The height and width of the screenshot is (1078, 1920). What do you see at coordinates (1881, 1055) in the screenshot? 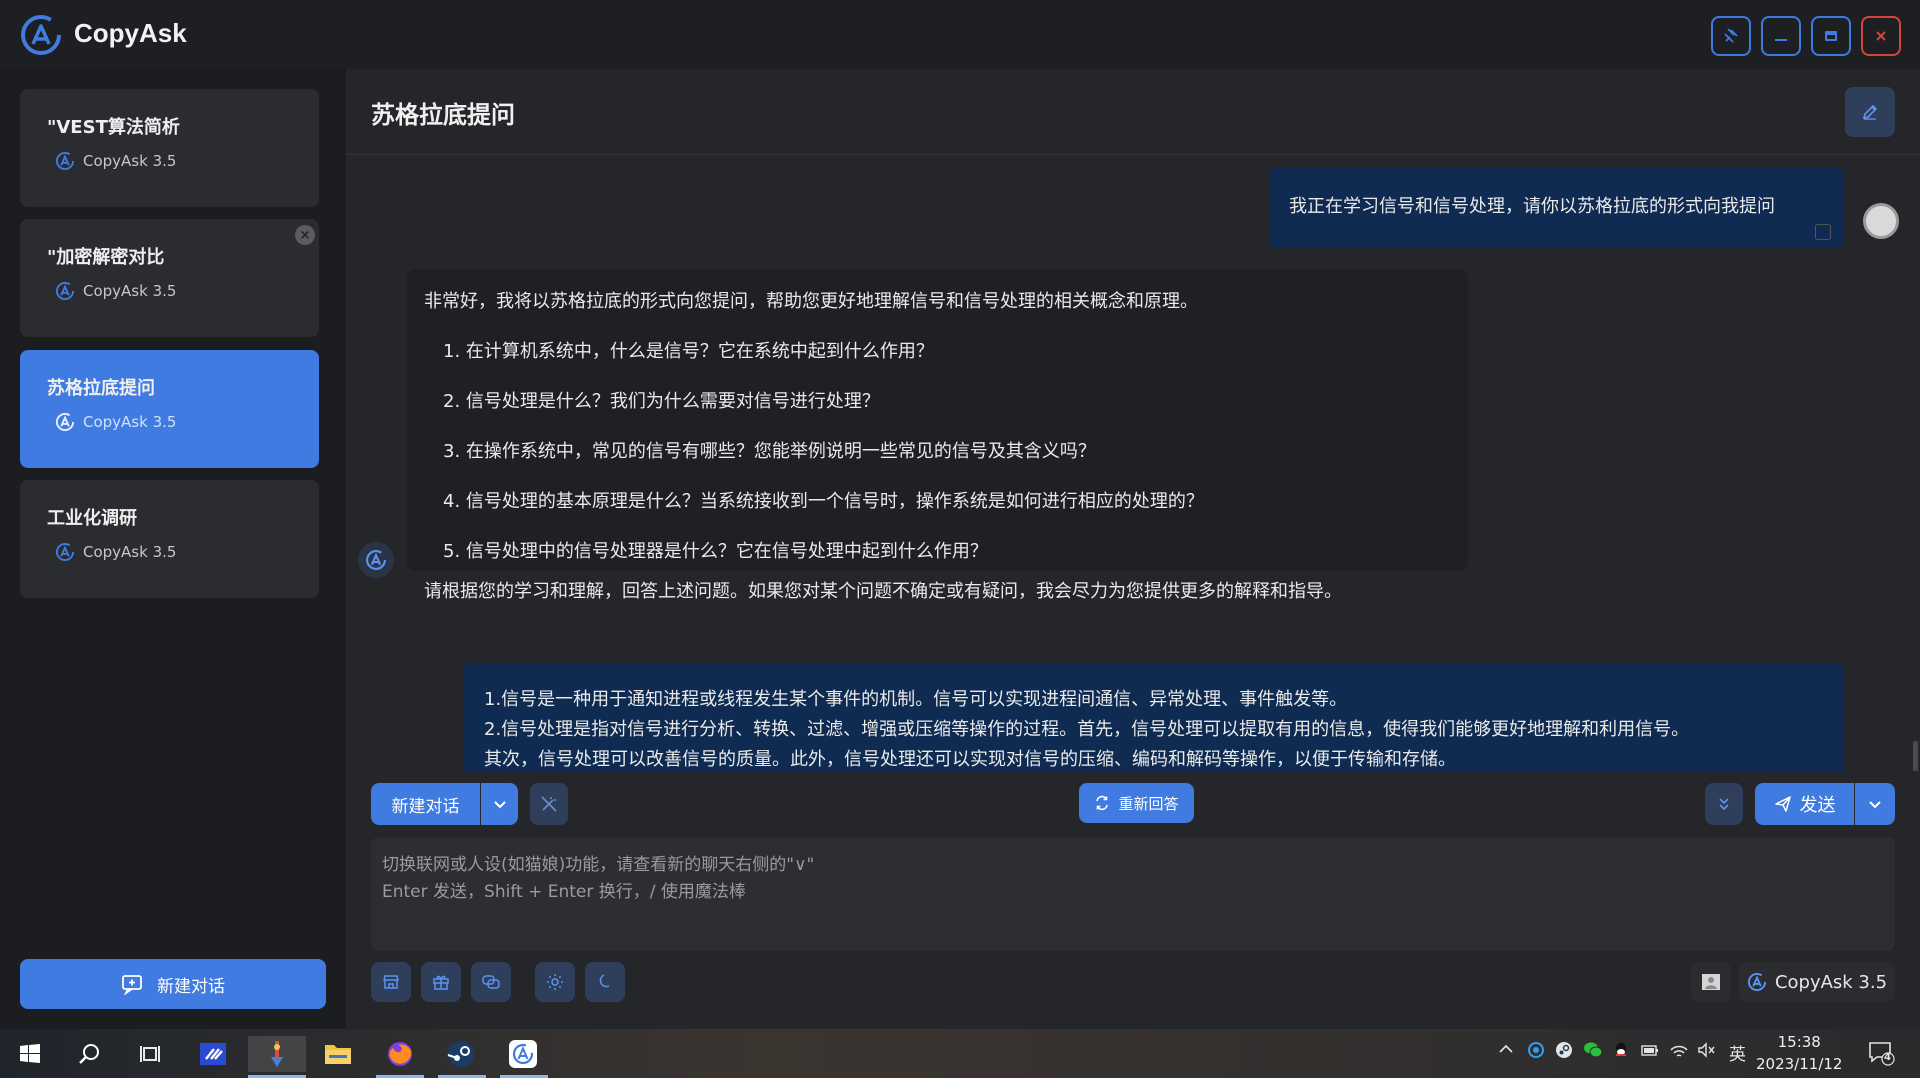
I see `notification-center-icon: 4` at bounding box center [1881, 1055].